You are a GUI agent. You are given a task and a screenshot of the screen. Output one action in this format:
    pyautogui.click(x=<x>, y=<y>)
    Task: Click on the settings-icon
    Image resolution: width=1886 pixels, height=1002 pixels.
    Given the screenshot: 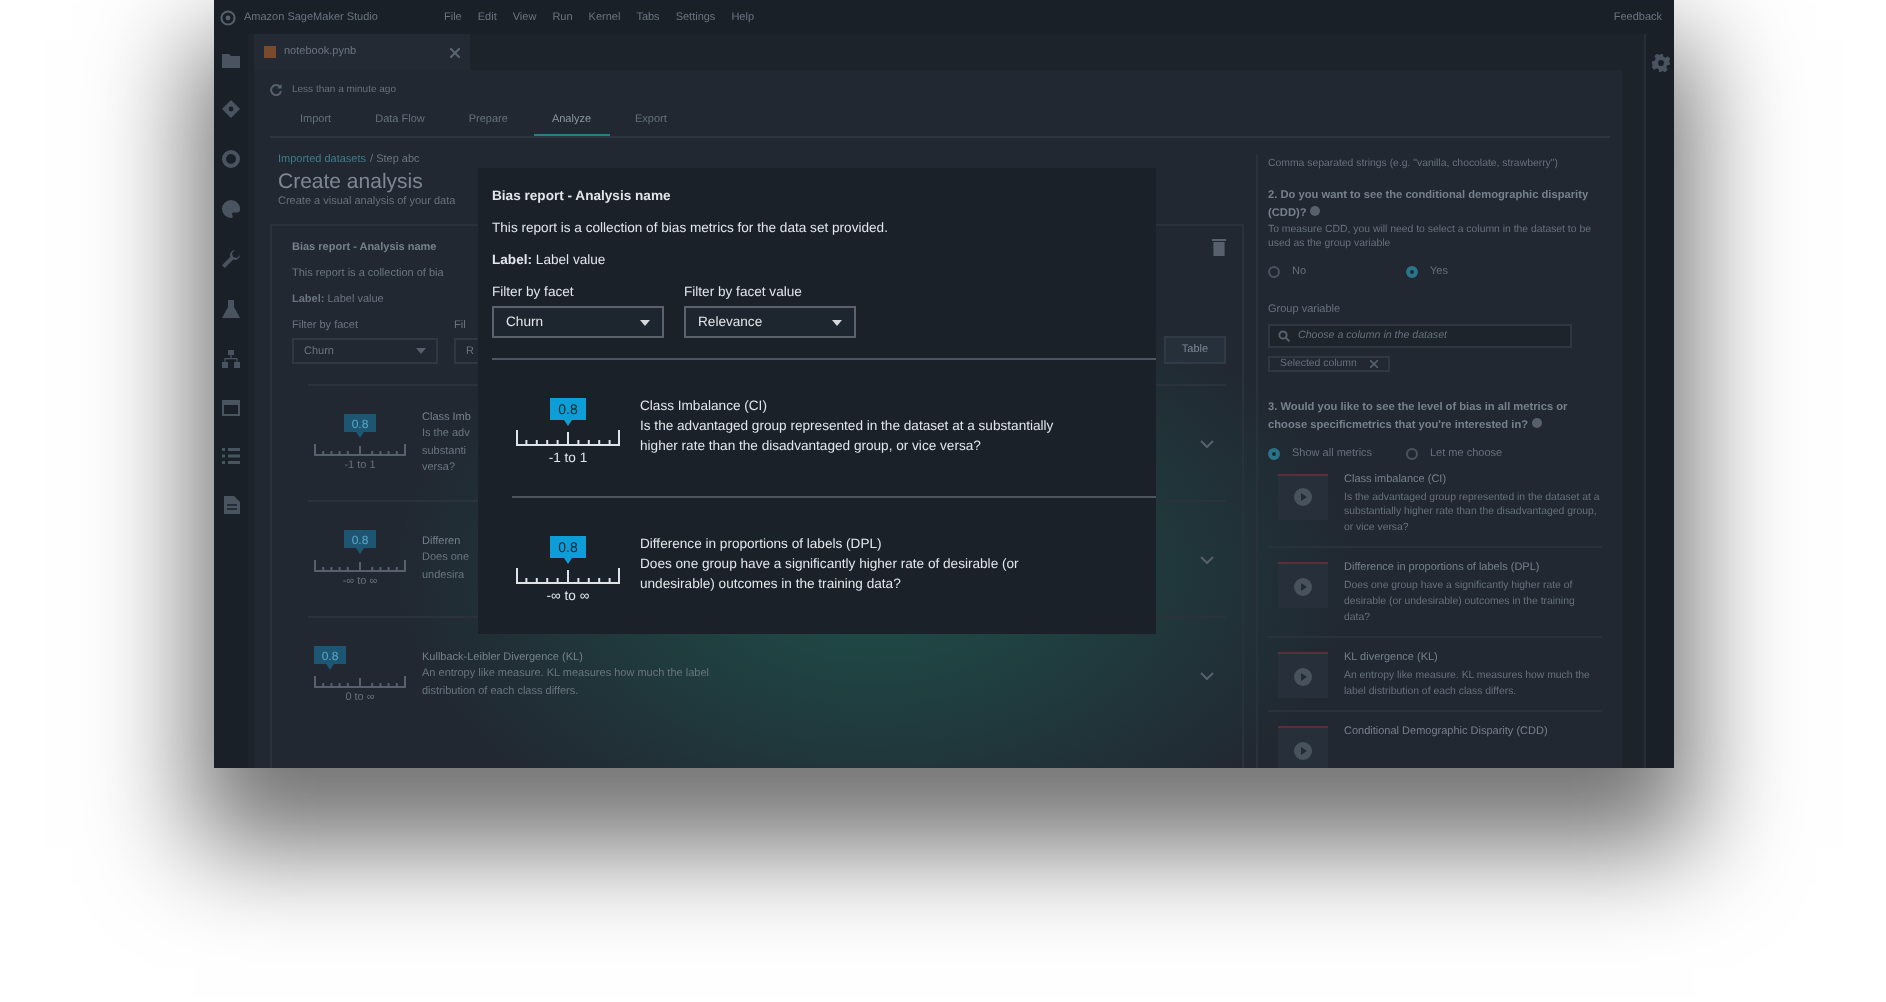 What is the action you would take?
    pyautogui.click(x=1660, y=63)
    